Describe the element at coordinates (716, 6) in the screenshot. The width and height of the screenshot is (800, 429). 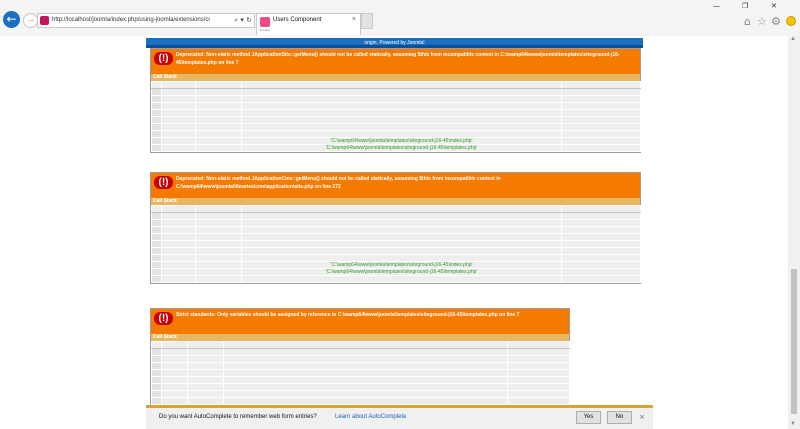
I see `minimize-button: —` at that location.